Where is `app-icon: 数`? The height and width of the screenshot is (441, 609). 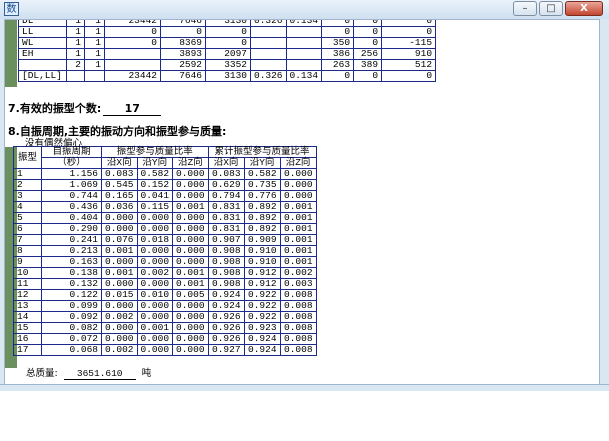
app-icon: 数 is located at coordinates (11, 9).